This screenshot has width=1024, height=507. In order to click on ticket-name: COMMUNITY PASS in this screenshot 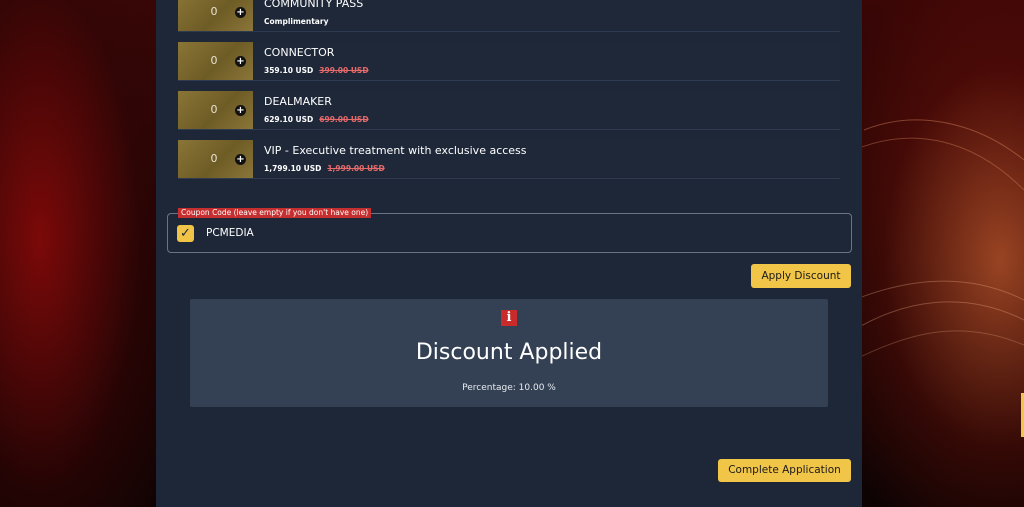, I will do `click(314, 5)`.